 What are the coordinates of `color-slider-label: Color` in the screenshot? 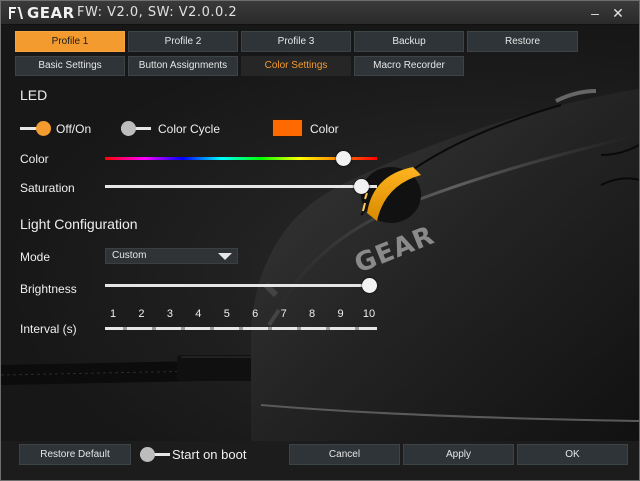 It's located at (34, 159).